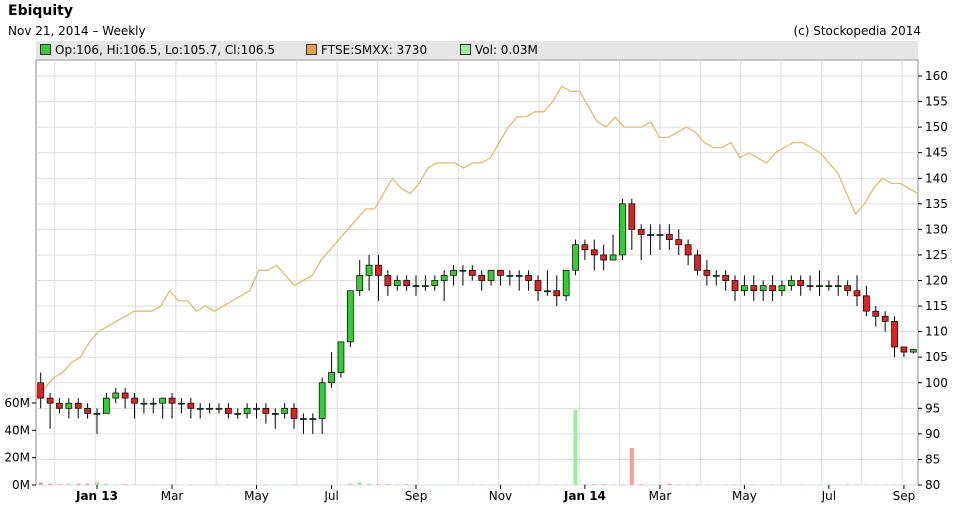 Image resolution: width=959 pixels, height=518 pixels. I want to click on volume-tick-label: 40M, so click(17, 430).